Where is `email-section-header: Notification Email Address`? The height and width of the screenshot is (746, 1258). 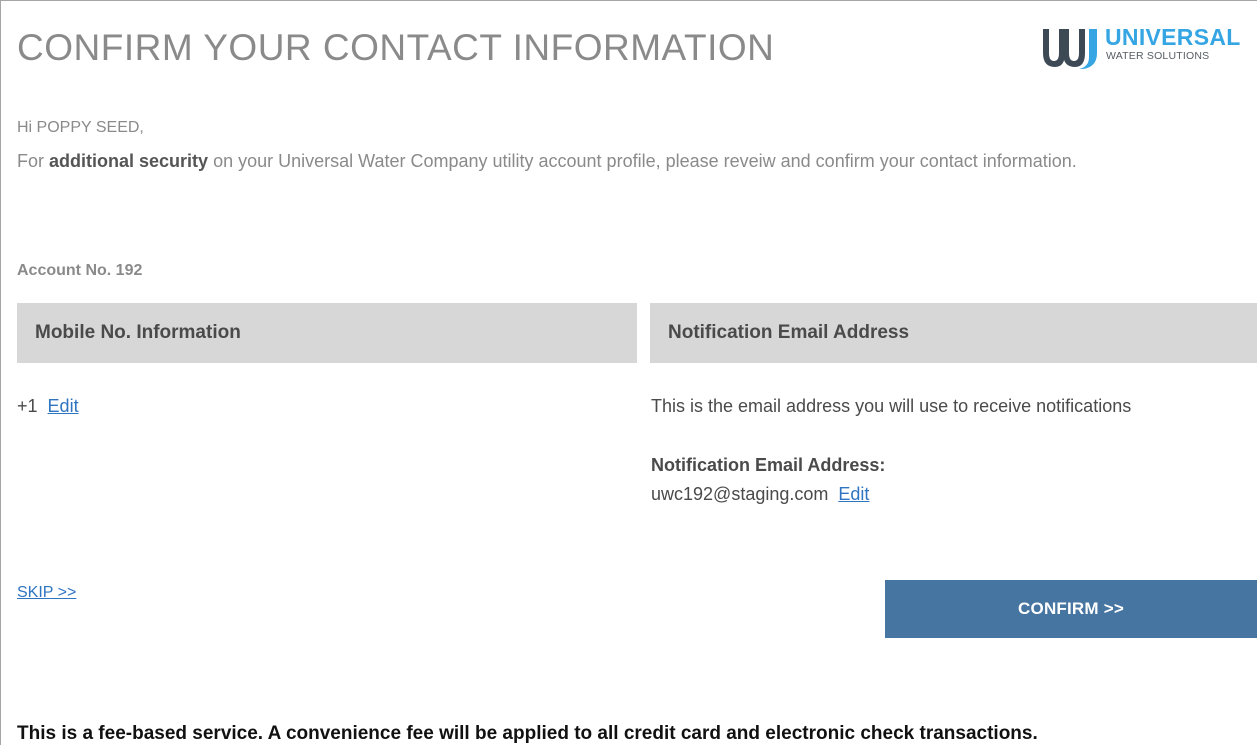
email-section-header: Notification Email Address is located at coordinates (953, 333).